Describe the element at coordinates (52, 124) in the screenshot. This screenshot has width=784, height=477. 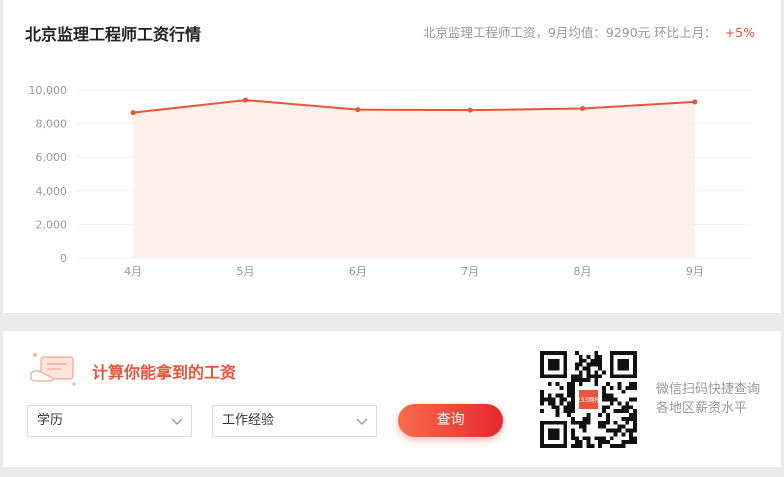
I see `y-tick-label: 8,000` at that location.